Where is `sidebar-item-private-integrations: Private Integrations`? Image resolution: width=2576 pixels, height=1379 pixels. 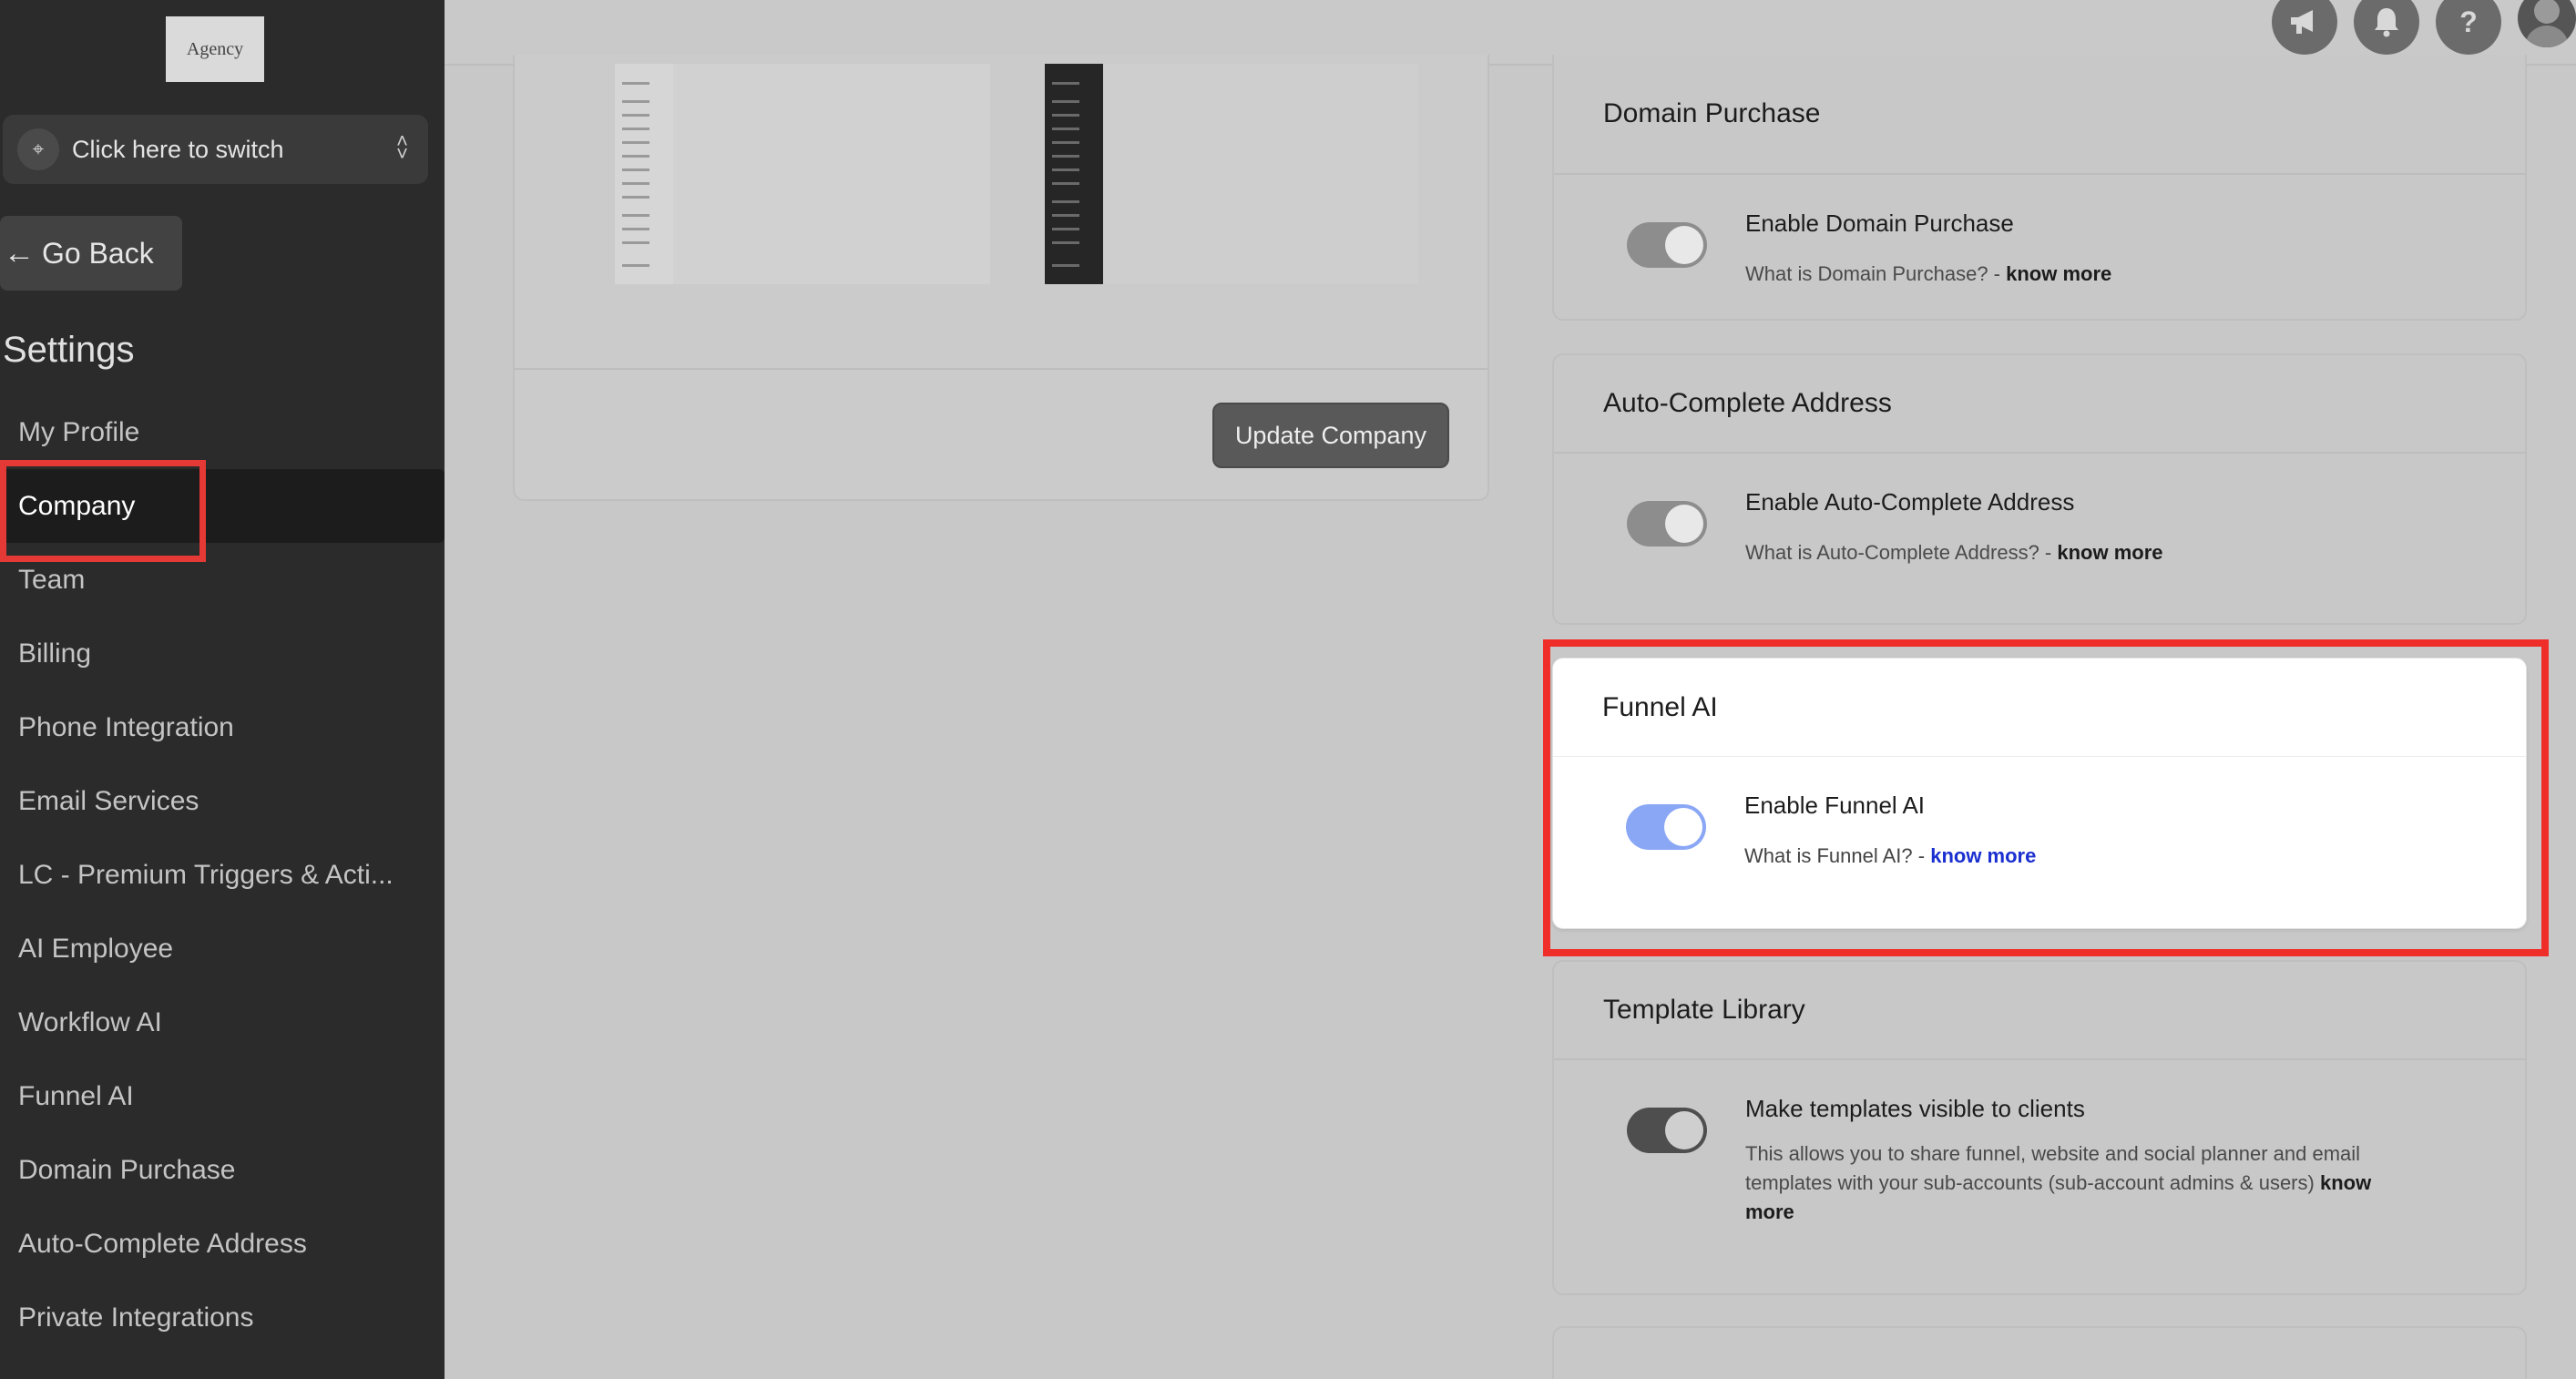
sidebar-item-private-integrations: Private Integrations is located at coordinates (222, 1318).